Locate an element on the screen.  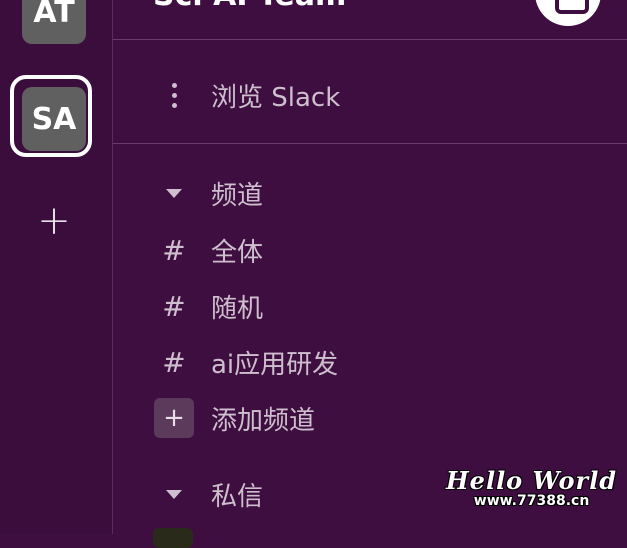
watermark-url: www.77388.cn is located at coordinates (531, 501).